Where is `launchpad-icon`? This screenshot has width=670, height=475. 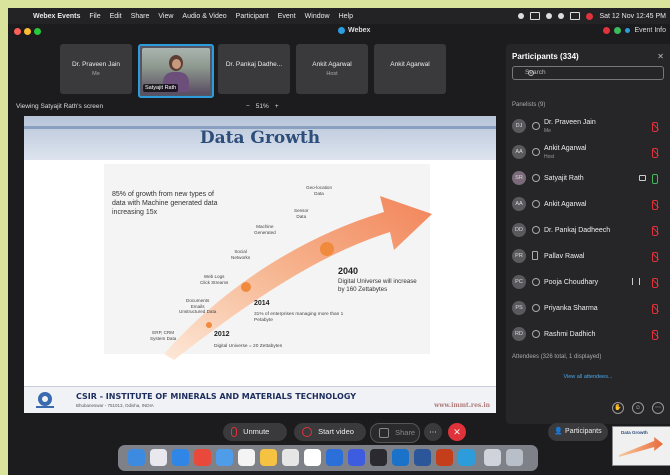
launchpad-icon is located at coordinates (158, 457).